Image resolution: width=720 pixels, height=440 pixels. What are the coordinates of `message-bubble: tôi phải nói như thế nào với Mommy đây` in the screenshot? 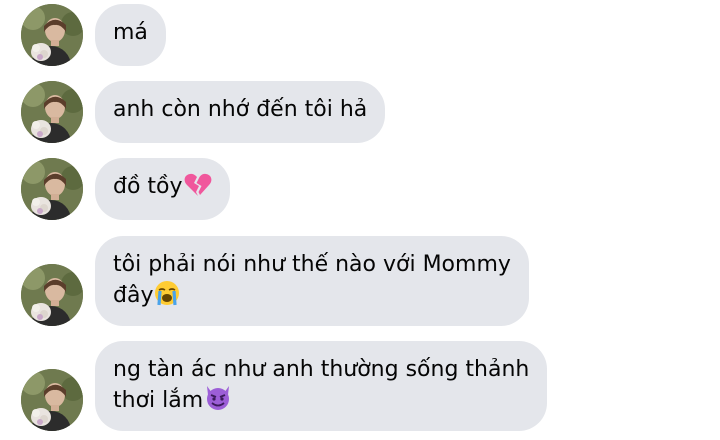 It's located at (312, 281).